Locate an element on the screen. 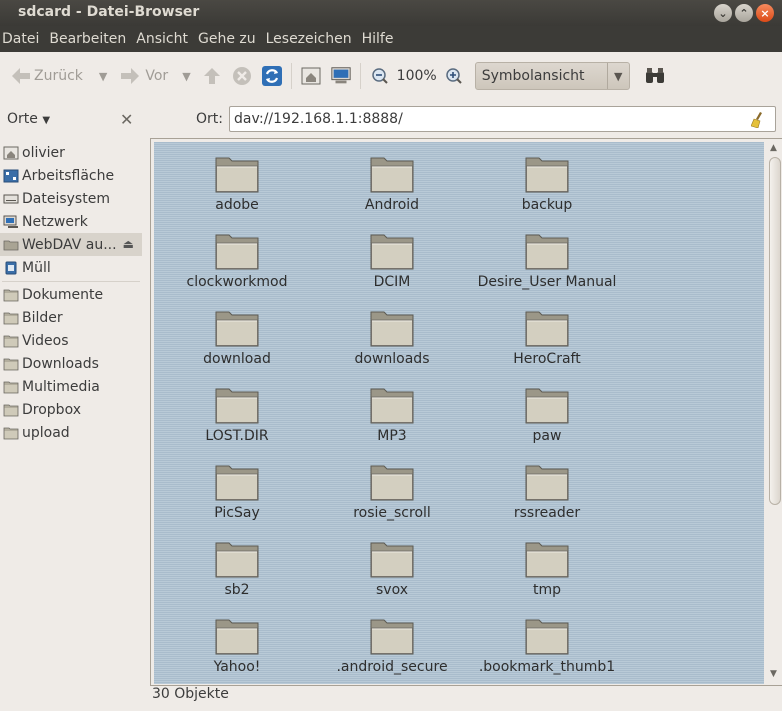 The image size is (782, 711). computer-icon is located at coordinates (341, 75).